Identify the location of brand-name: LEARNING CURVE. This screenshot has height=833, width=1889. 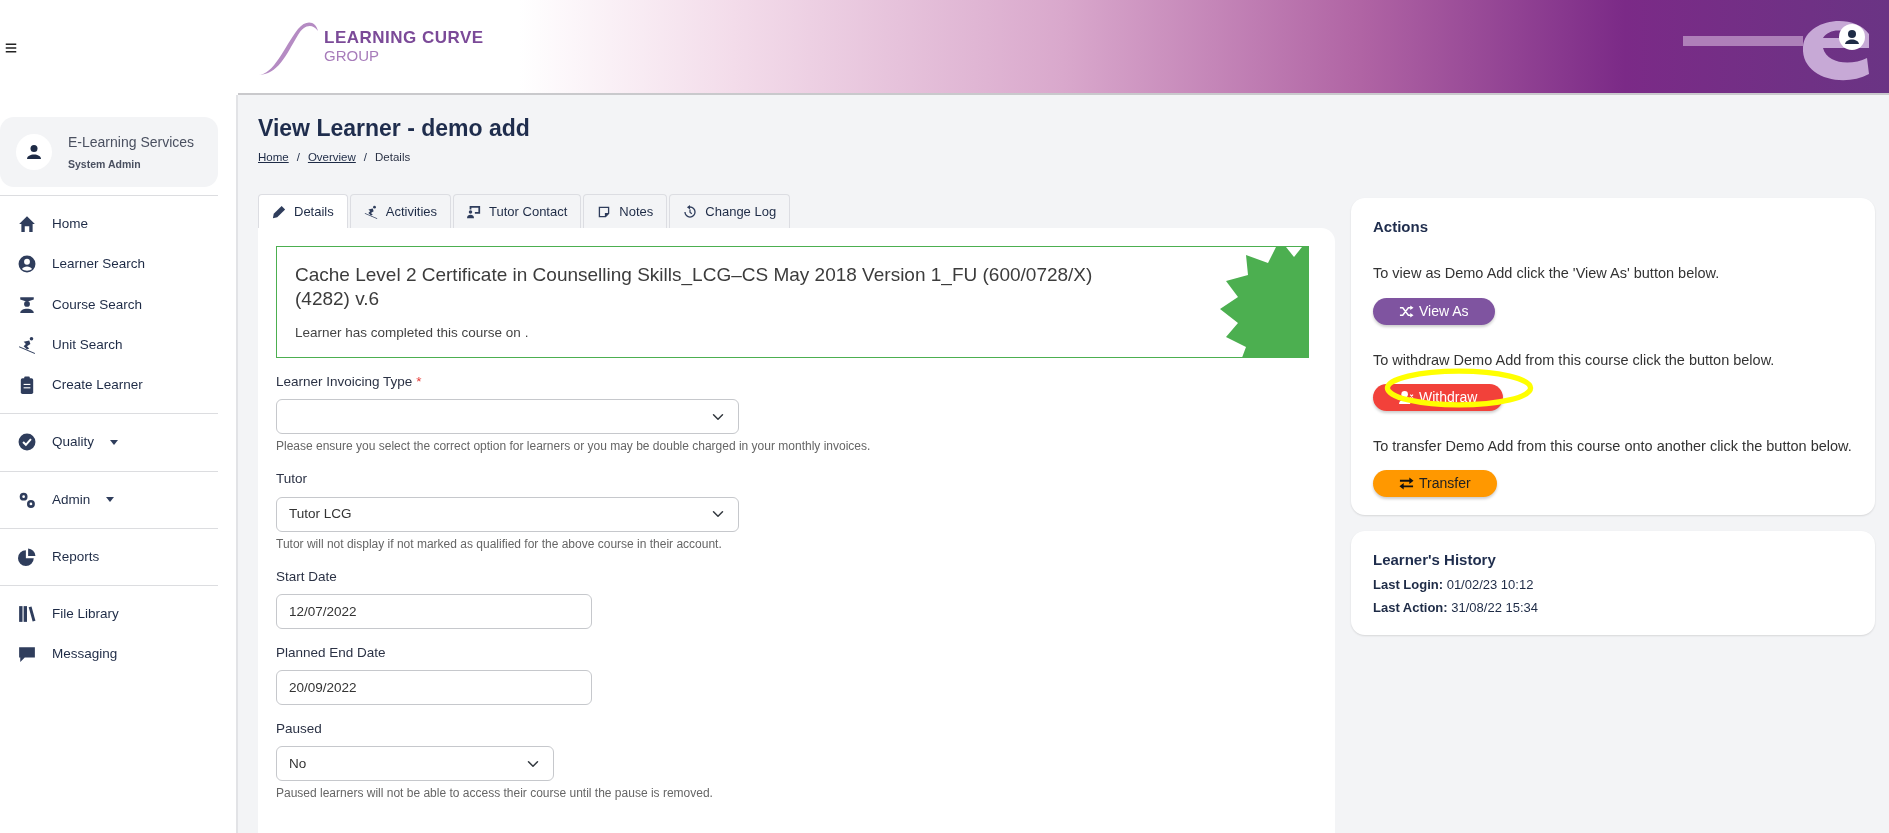
(404, 38).